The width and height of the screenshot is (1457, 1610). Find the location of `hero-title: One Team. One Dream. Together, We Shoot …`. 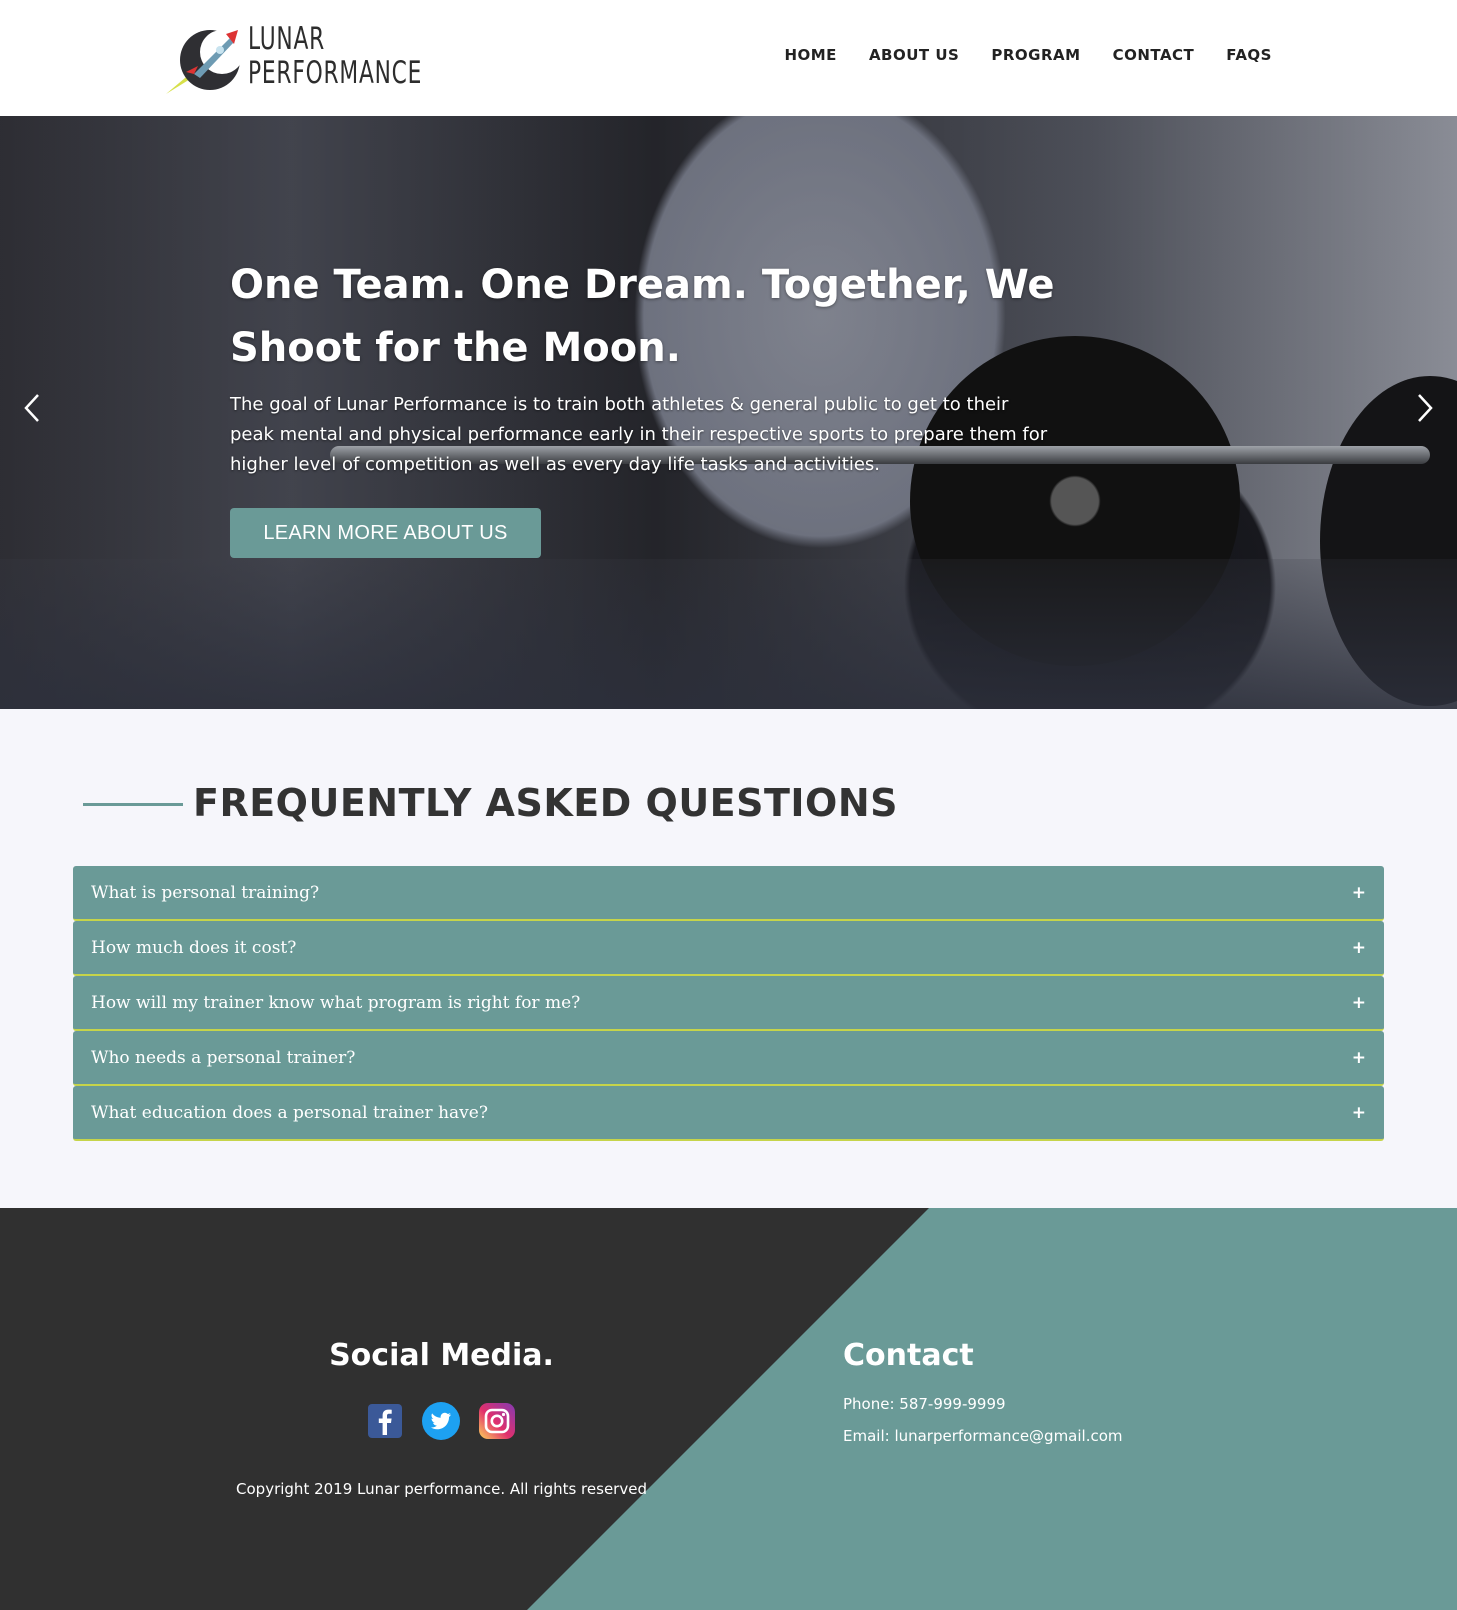

hero-title: One Team. One Dream. Together, We Shoot … is located at coordinates (642, 316).